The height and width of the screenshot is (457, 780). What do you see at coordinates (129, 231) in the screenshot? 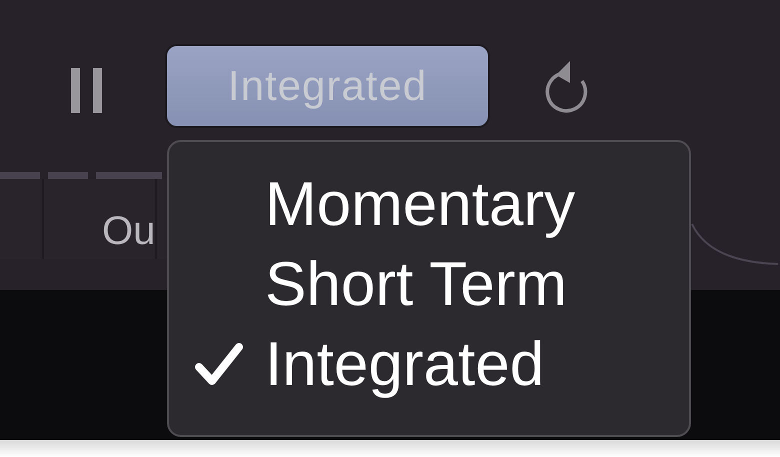
I see `meter-label: Ou` at bounding box center [129, 231].